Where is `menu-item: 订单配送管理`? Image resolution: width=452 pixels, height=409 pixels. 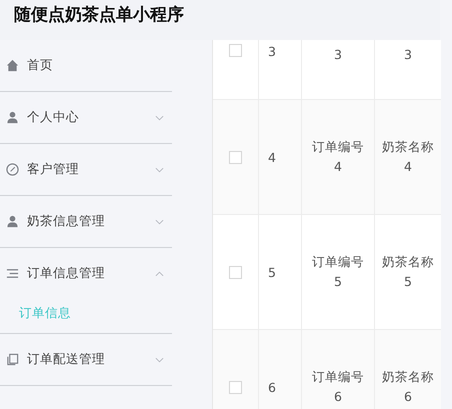
menu-item: 订单配送管理 is located at coordinates (86, 359).